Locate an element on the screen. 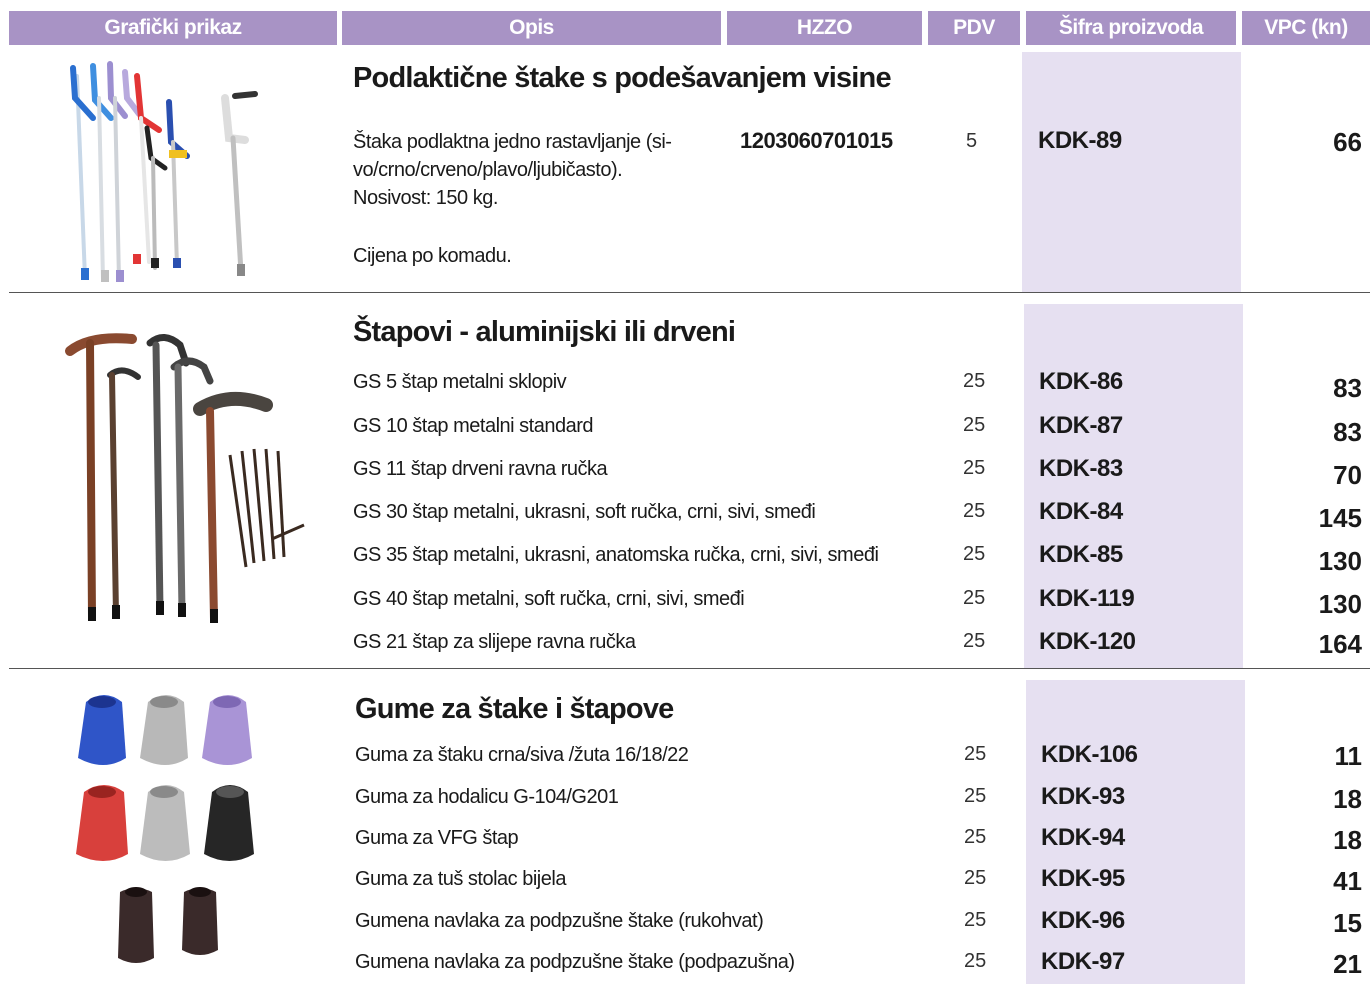 The height and width of the screenshot is (984, 1370). header-code: Šifra proizvoda is located at coordinates (1131, 28).